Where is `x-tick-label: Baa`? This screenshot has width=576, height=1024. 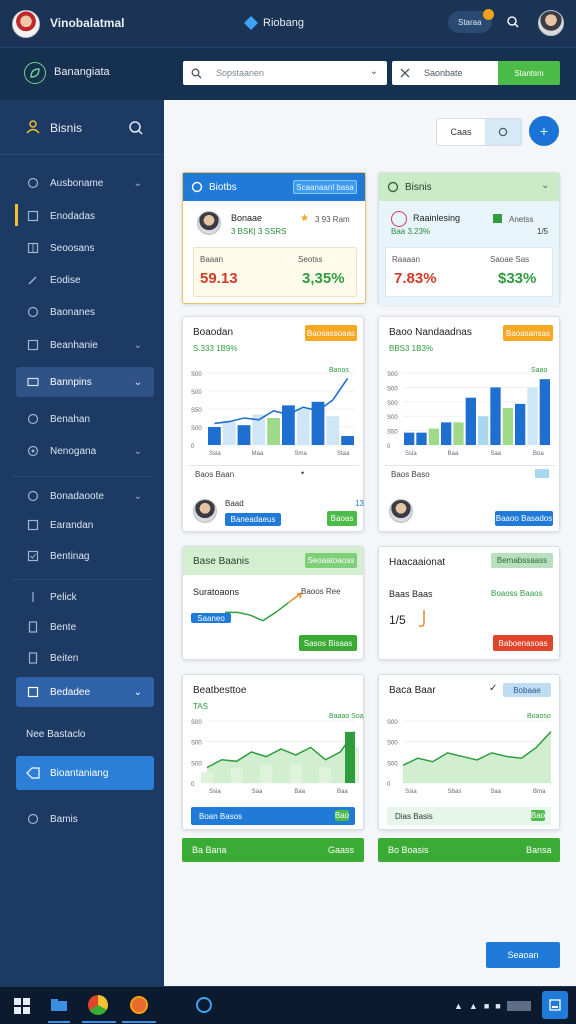 x-tick-label: Baa is located at coordinates (453, 454).